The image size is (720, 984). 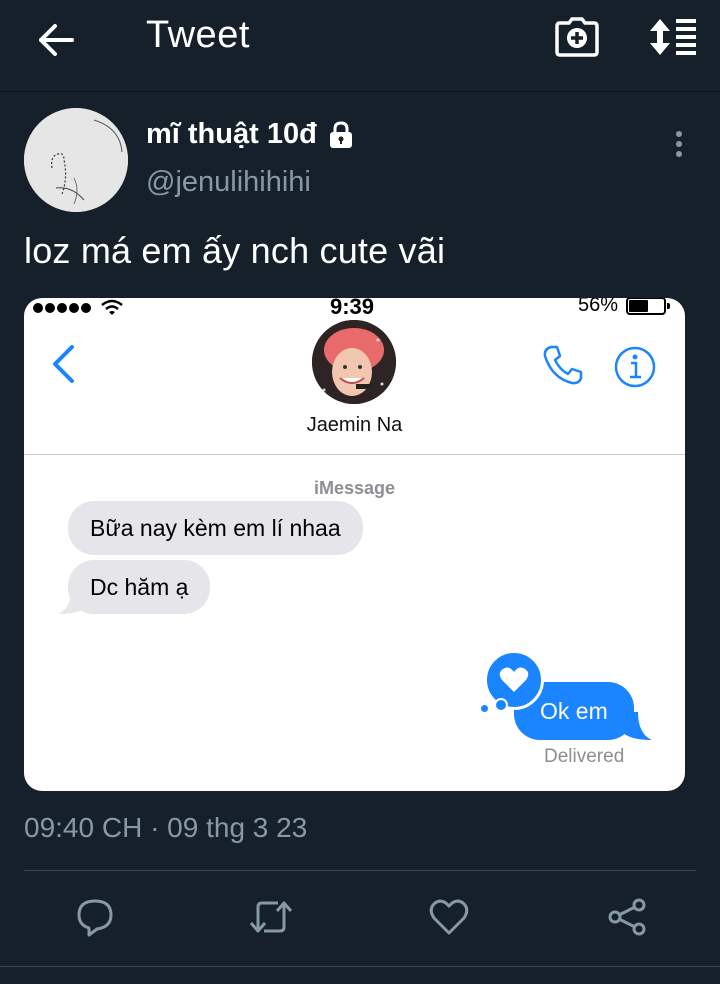 What do you see at coordinates (354, 425) in the screenshot?
I see `contact-name: Jaemin Na` at bounding box center [354, 425].